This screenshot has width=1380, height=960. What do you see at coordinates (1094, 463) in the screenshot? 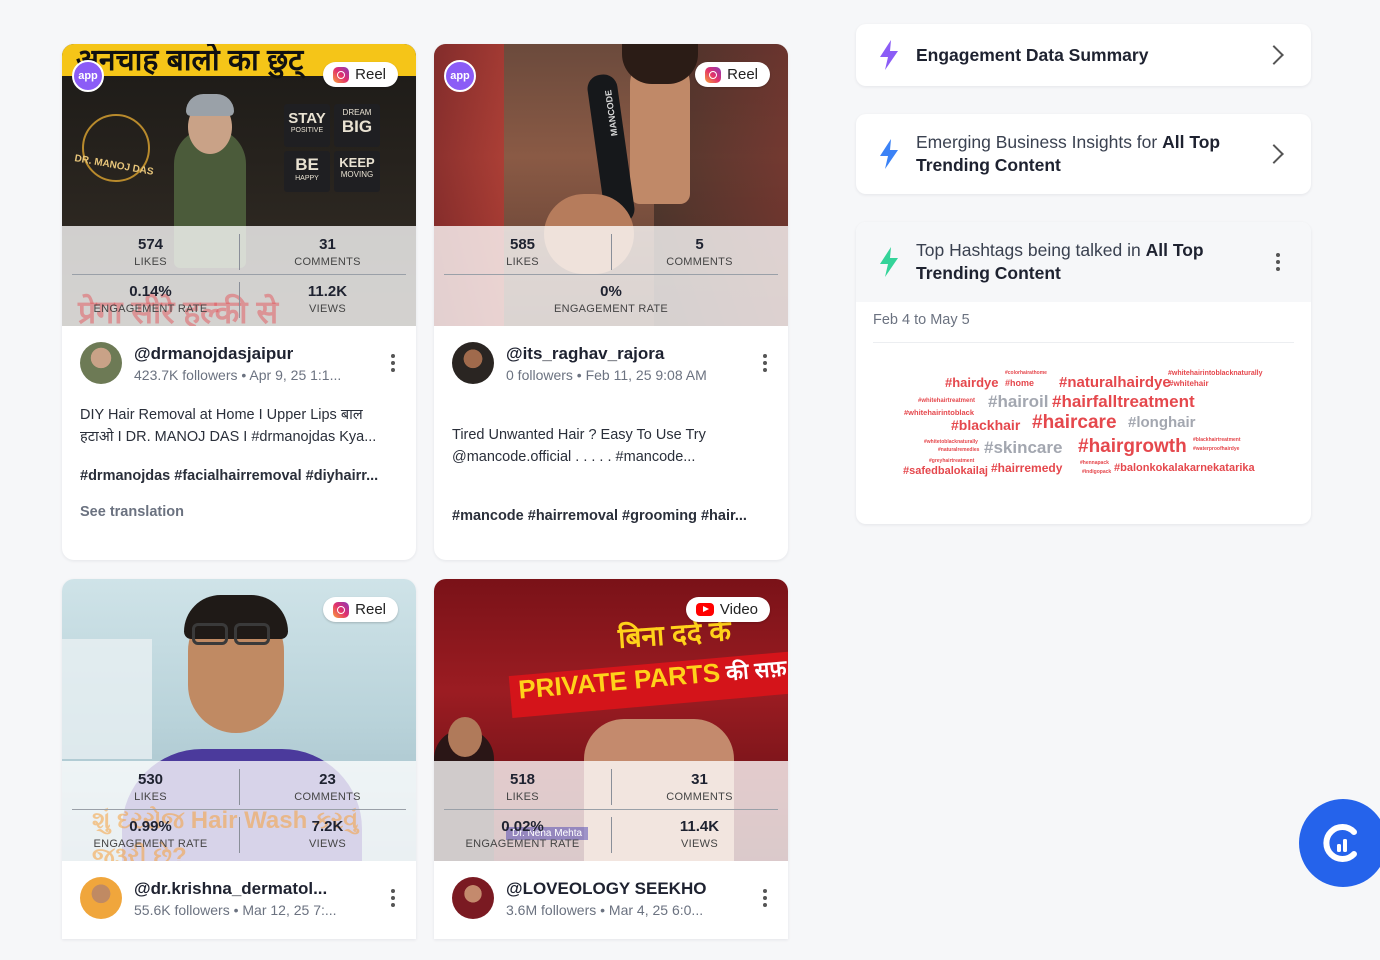
I see `hashtag: #hennapack` at bounding box center [1094, 463].